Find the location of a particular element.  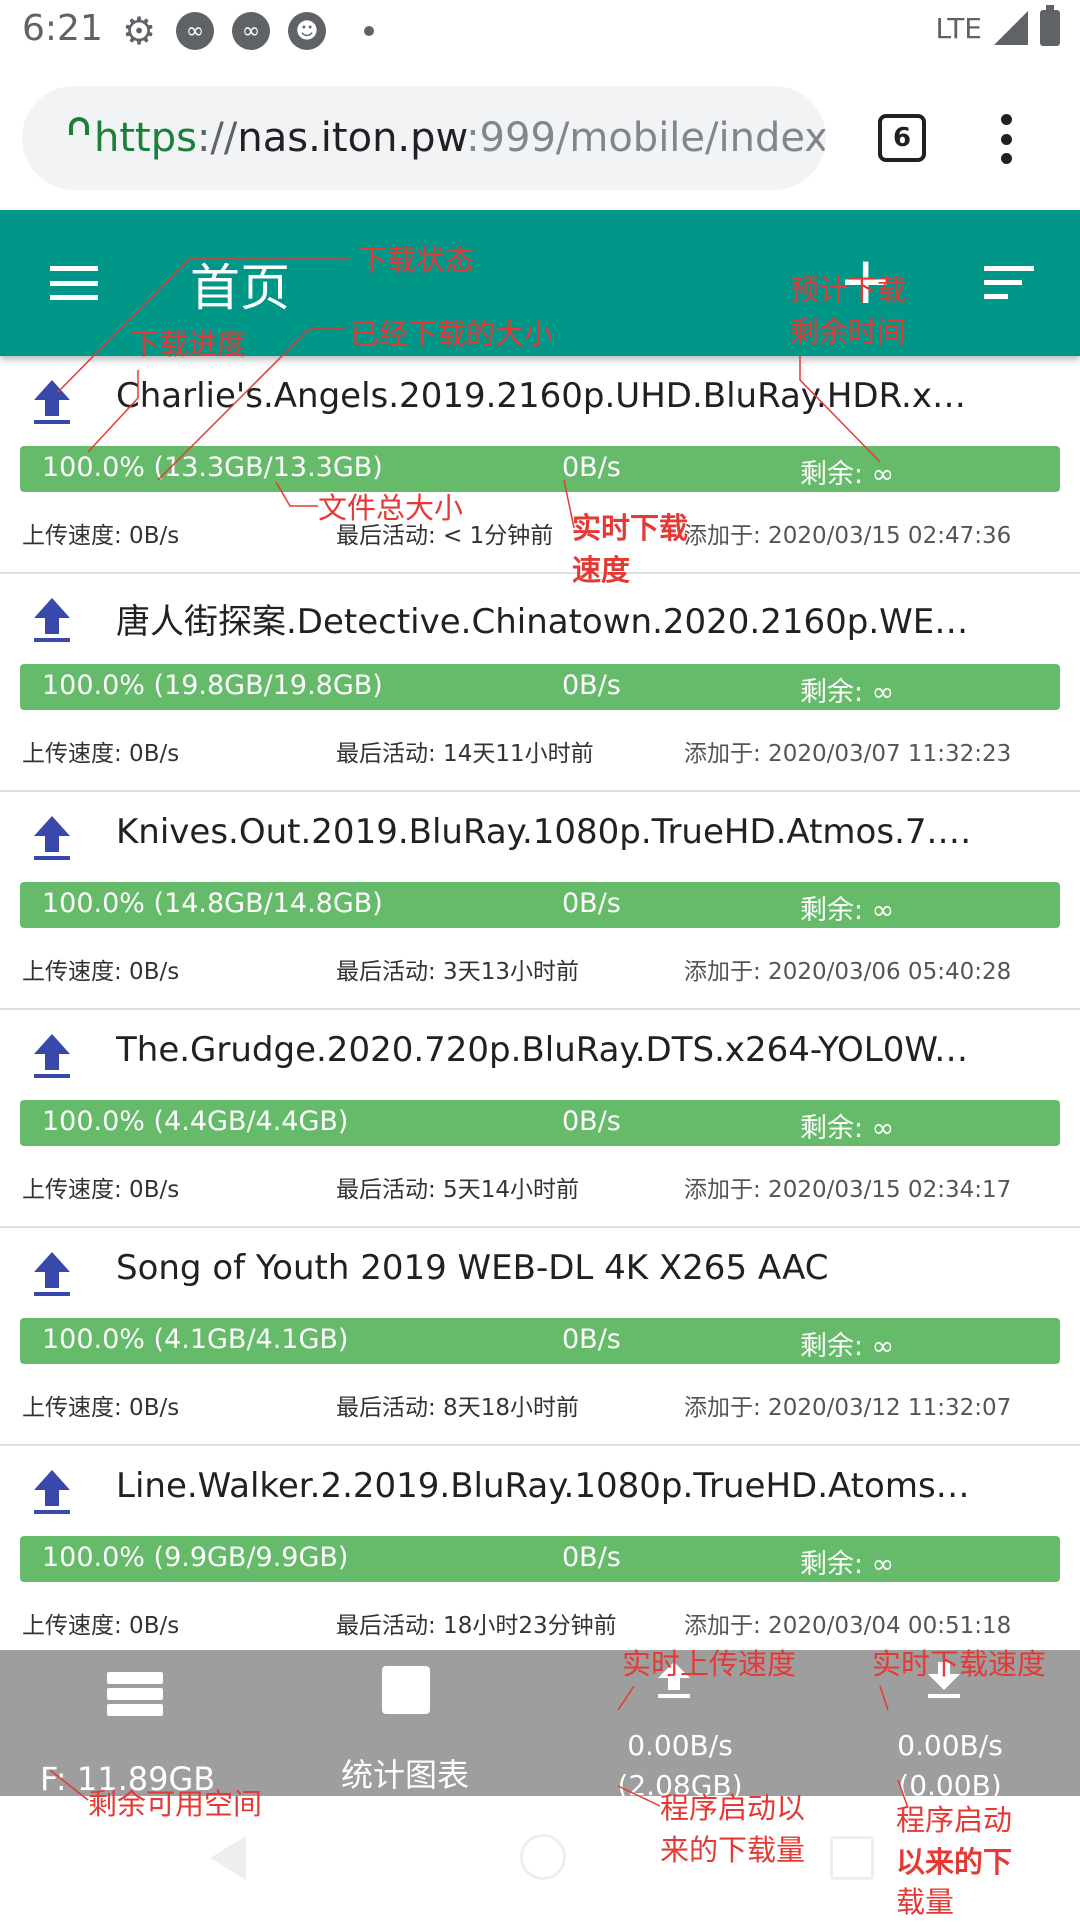

hamburger-menu-icon is located at coordinates (74, 283).